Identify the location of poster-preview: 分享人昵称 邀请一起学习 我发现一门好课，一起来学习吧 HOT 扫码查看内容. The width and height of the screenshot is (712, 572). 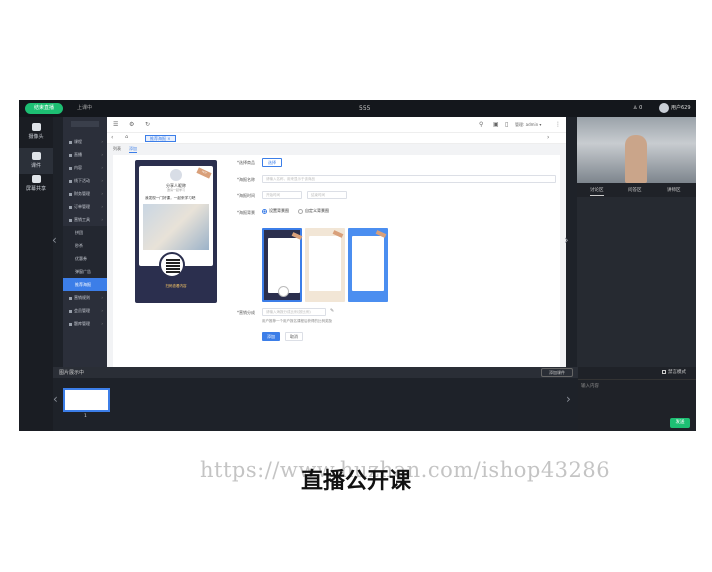
(176, 231).